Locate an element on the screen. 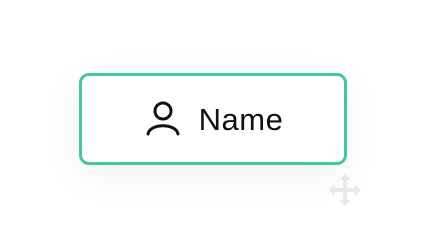  drag-handle-icon is located at coordinates (345, 190).